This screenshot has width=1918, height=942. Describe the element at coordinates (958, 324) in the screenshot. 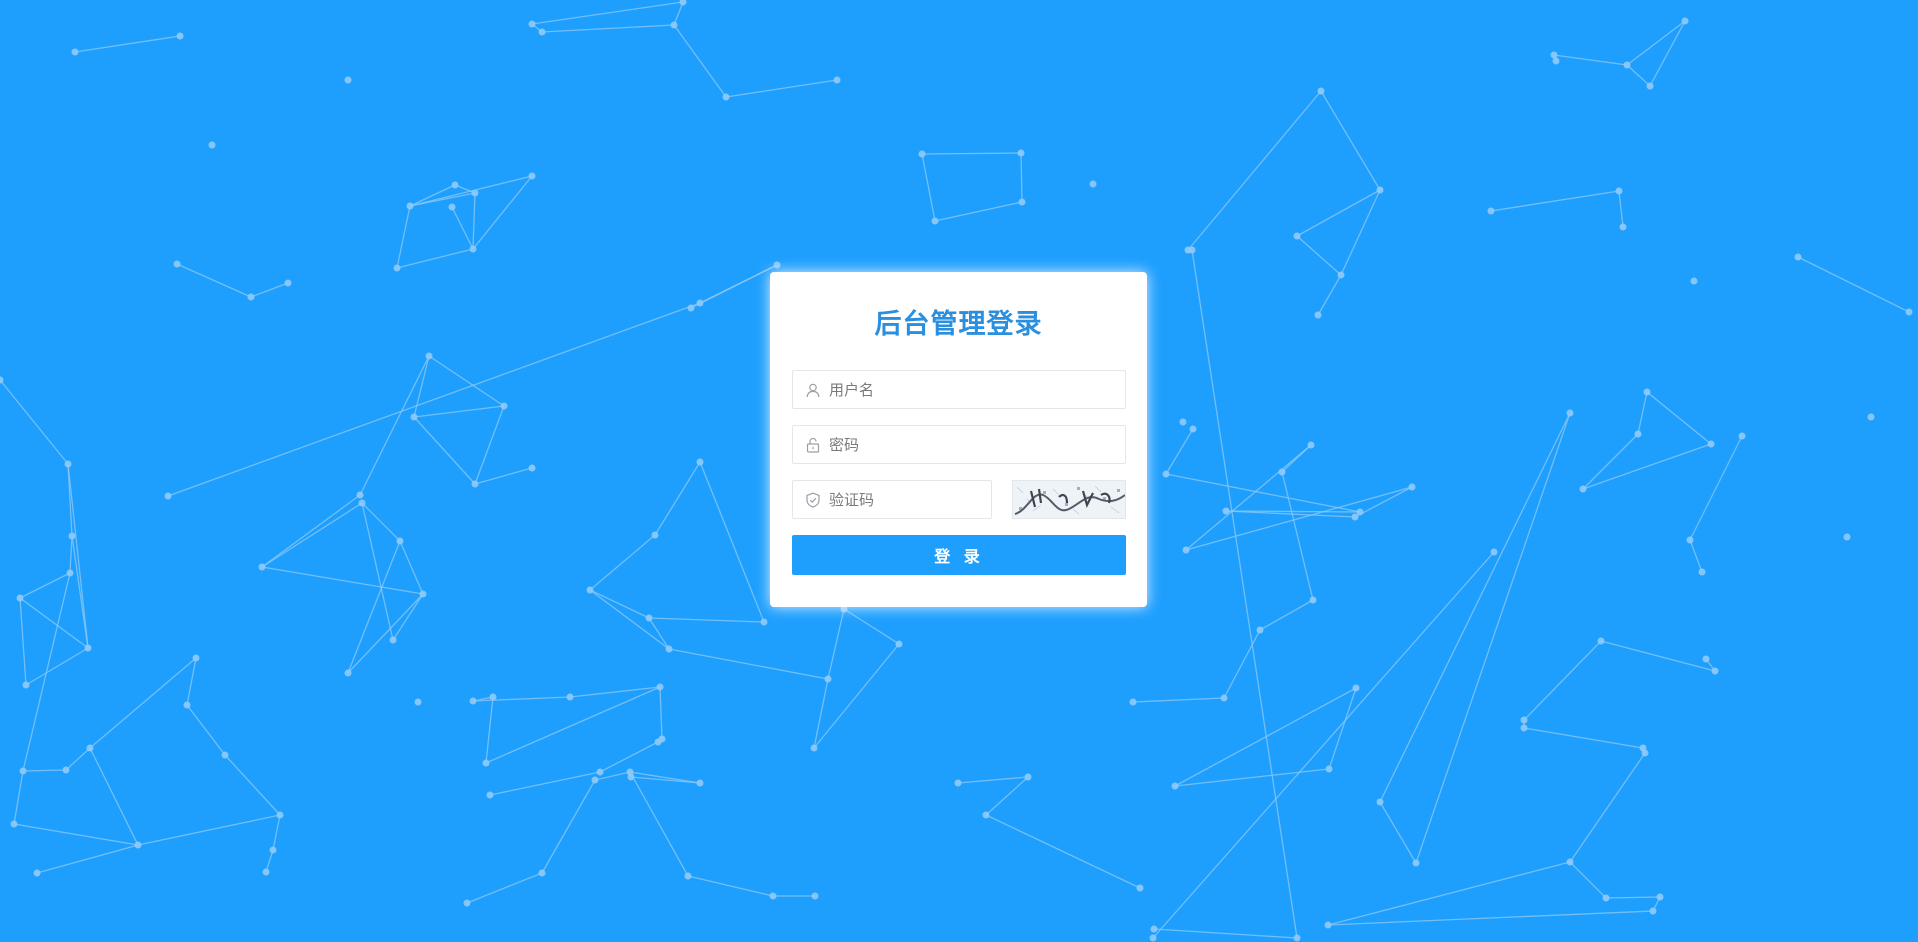

I see `login-title: 后台管理登录` at that location.